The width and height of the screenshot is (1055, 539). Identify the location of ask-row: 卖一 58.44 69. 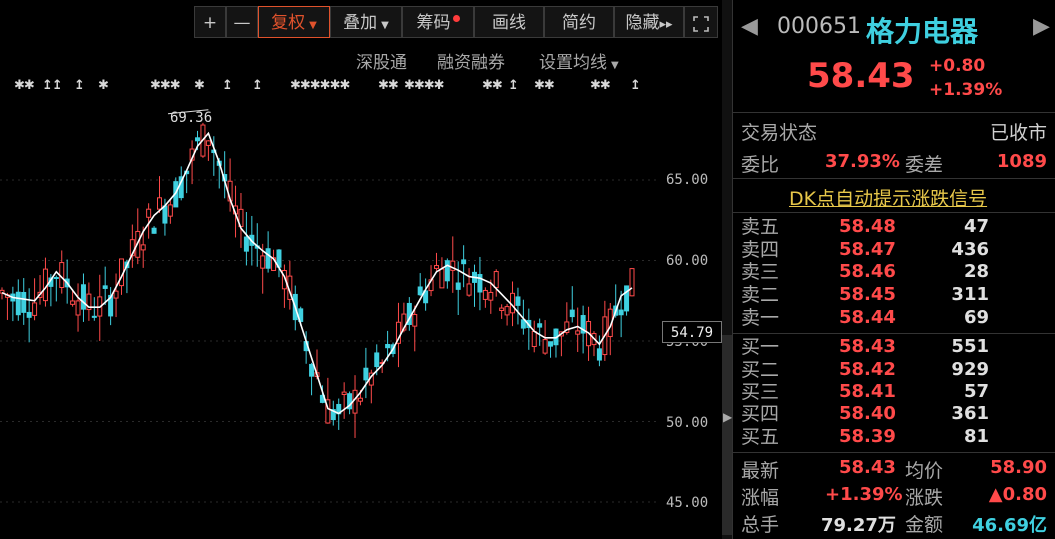
(894, 318).